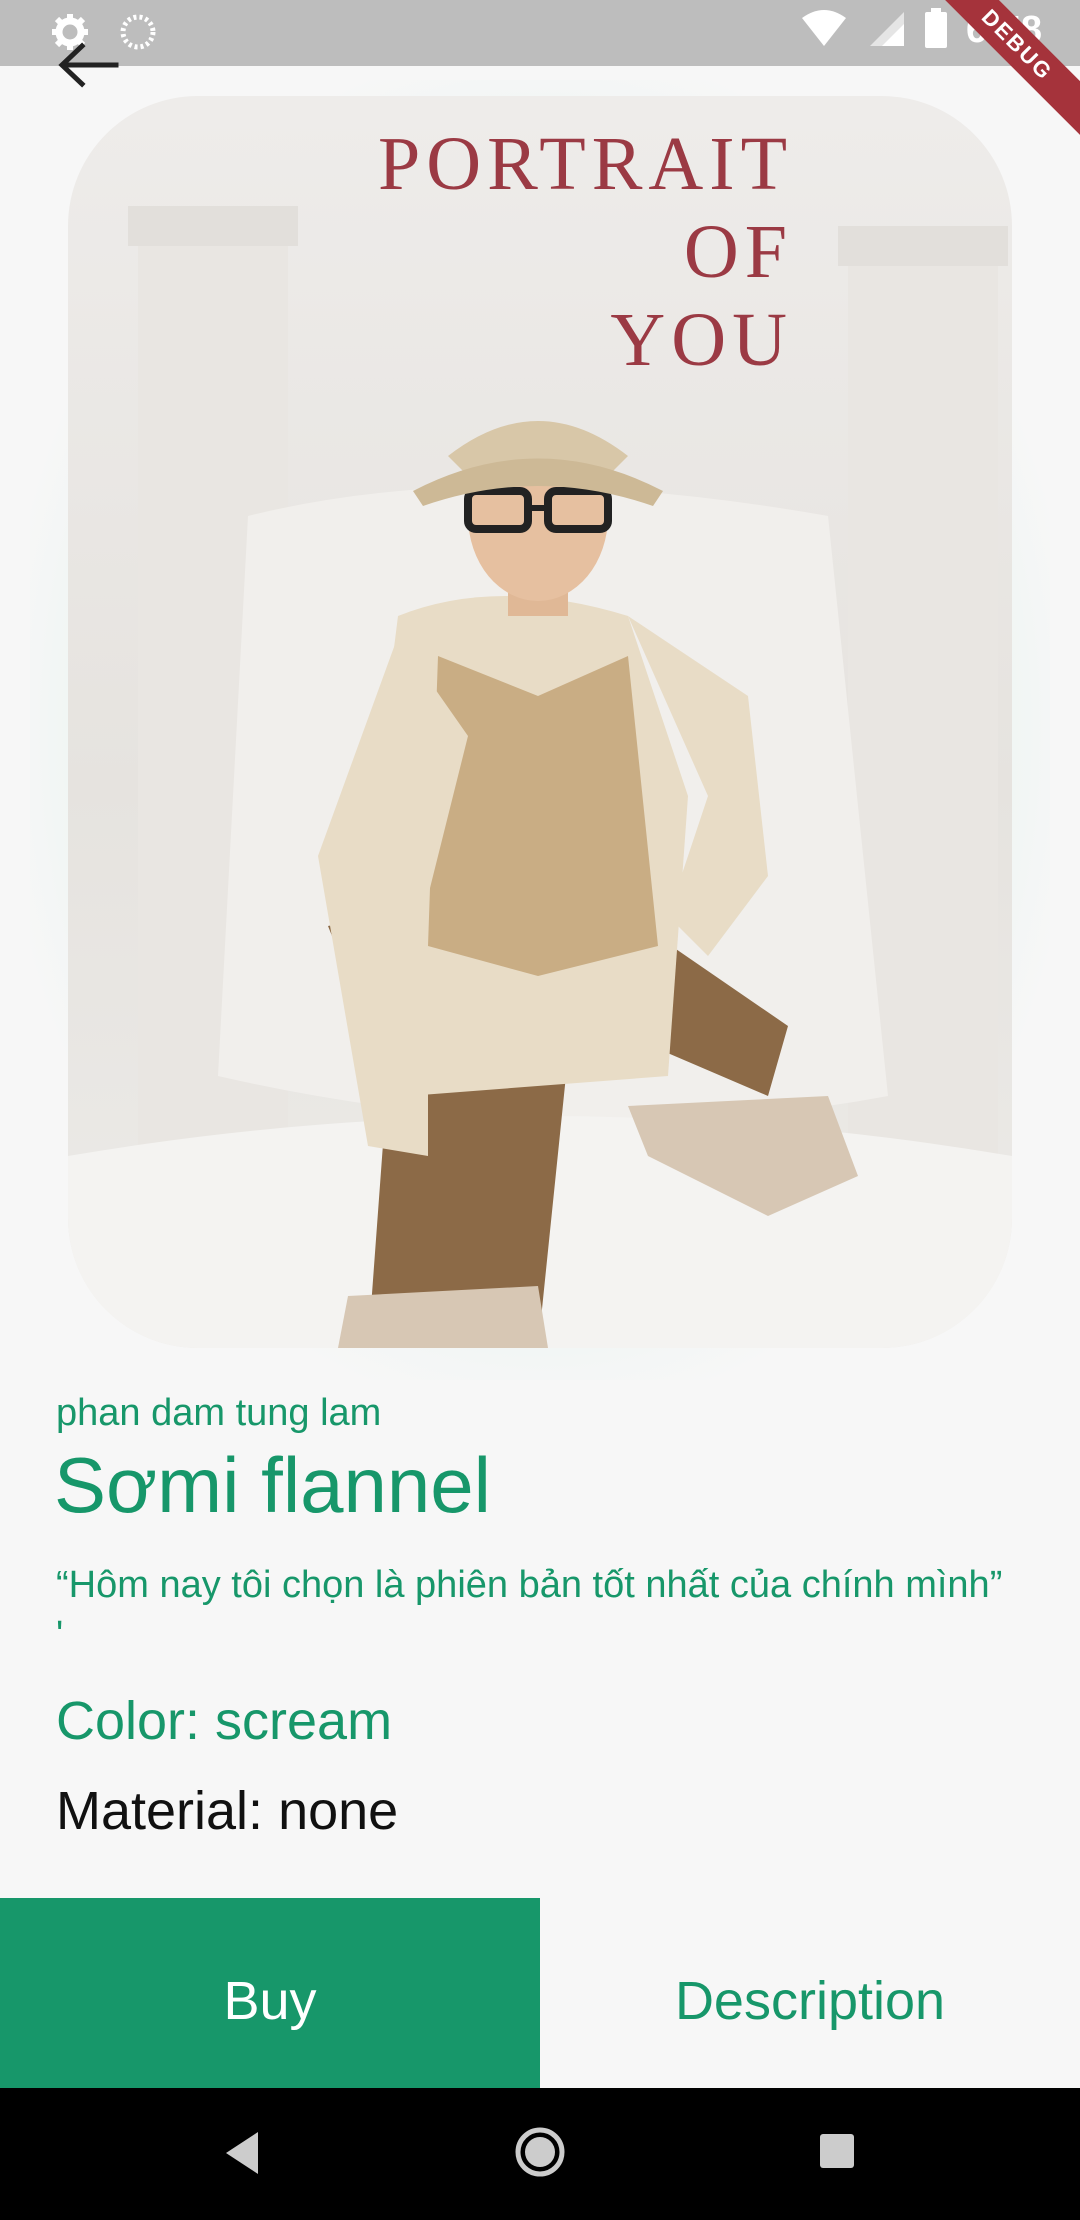 The height and width of the screenshot is (2220, 1080). I want to click on description-button: Description, so click(810, 1993).